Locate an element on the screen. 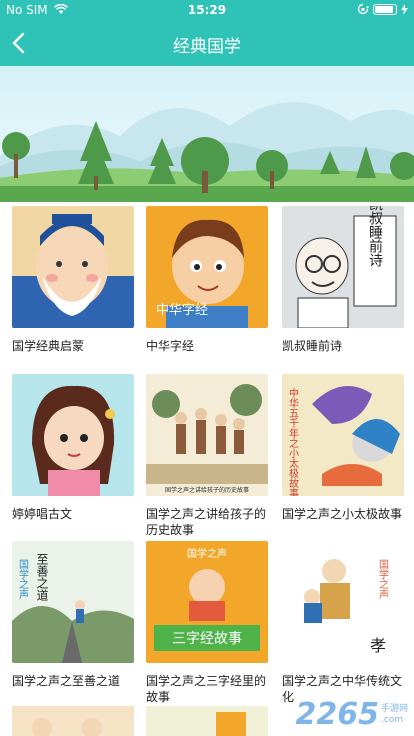  thumb-history: 国学之声之讲给孩子的历史故事 is located at coordinates (207, 435).